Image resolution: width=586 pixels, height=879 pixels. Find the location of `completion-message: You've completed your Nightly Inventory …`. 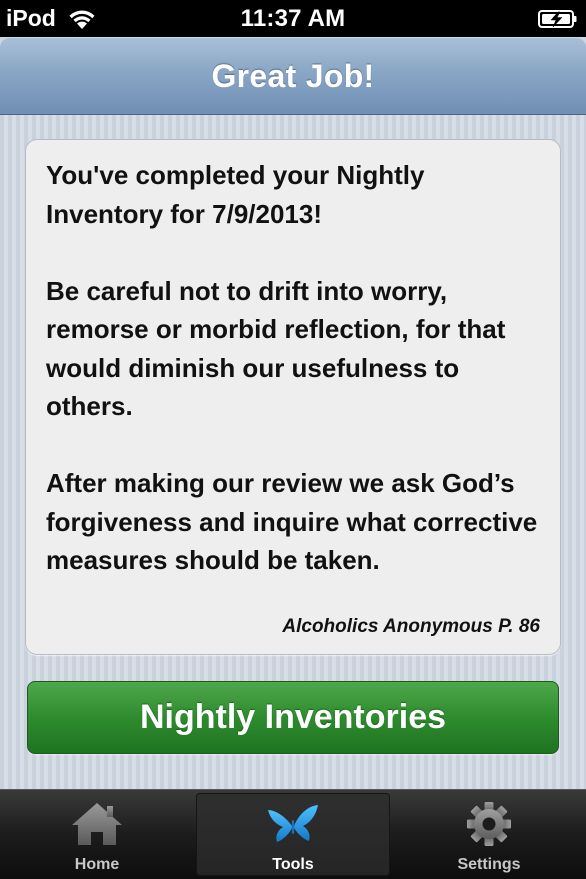

completion-message: You've completed your Nightly Inventory … is located at coordinates (235, 194).